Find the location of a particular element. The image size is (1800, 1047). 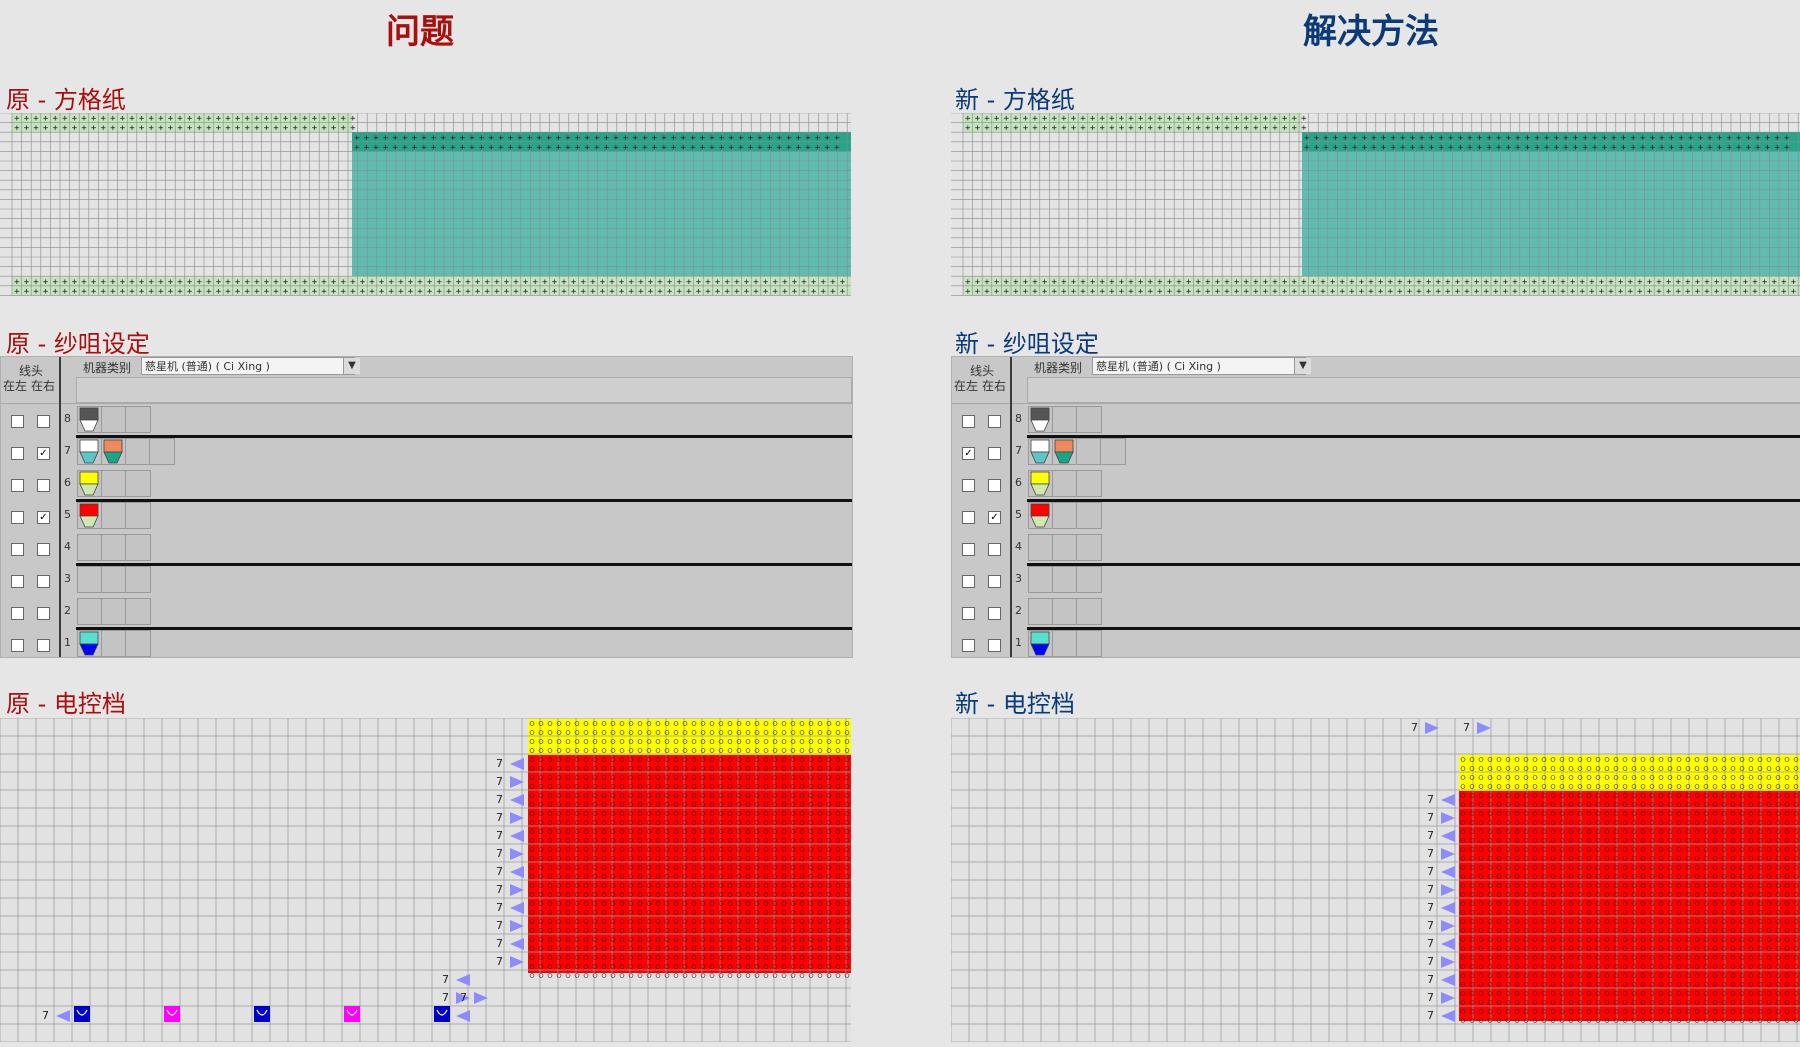

right-control-grid: 7 7 7 7 7 7 7 7 7 7 7 7 7 7 7 is located at coordinates (1375, 880).